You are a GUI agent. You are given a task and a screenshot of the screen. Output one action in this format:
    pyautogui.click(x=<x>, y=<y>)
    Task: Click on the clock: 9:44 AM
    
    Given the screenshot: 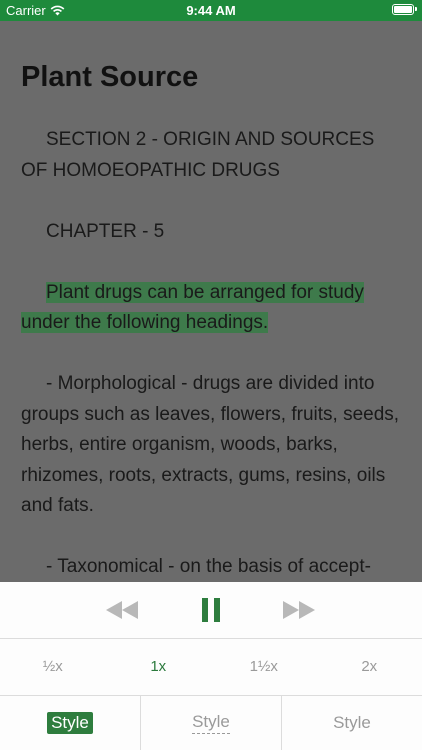 What is the action you would take?
    pyautogui.click(x=211, y=10)
    